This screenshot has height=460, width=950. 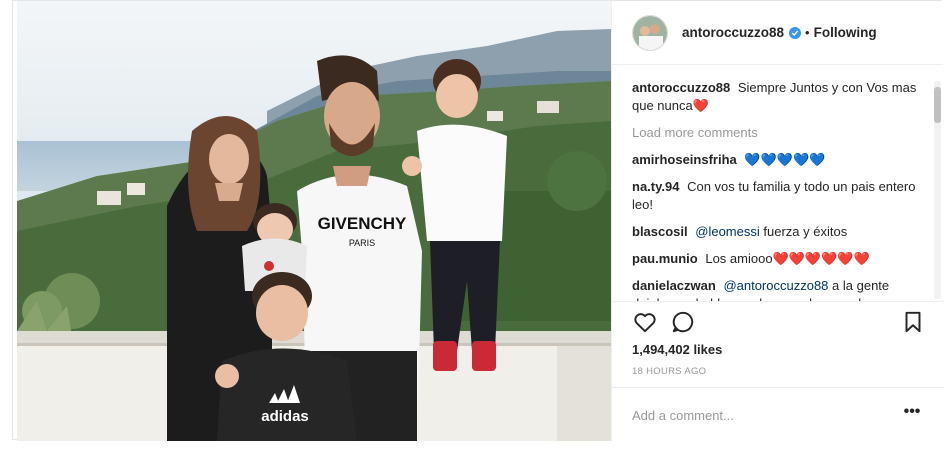 I want to click on likes-count: 1,494,402 likes, so click(x=677, y=349).